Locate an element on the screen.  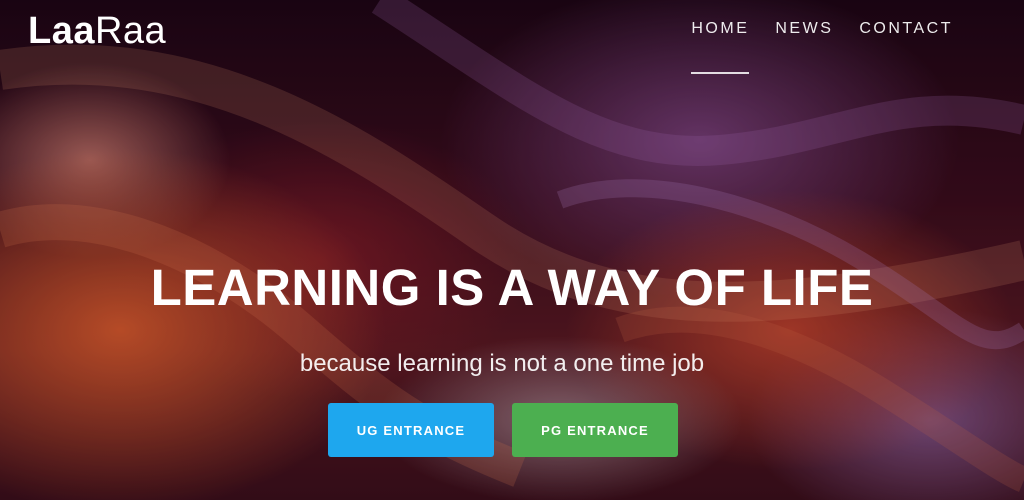
logo-bold-text: Laa is located at coordinates (61, 31).